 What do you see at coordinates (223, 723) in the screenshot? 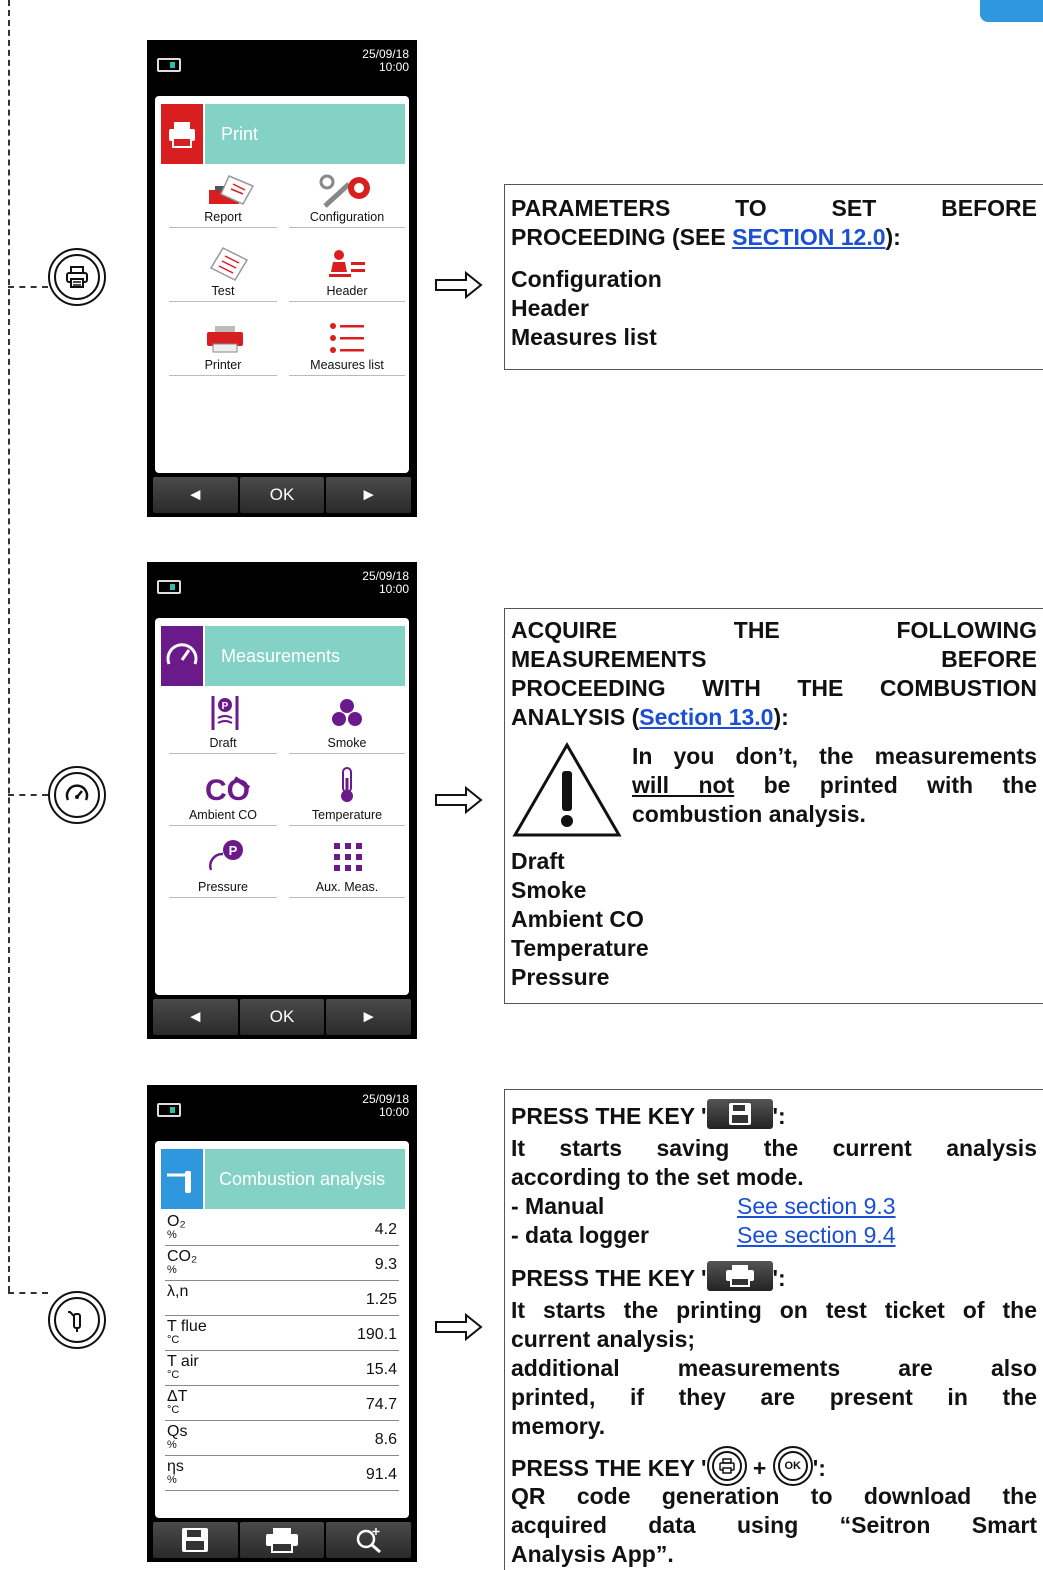
I see `menu-item-draft: P Draft` at bounding box center [223, 723].